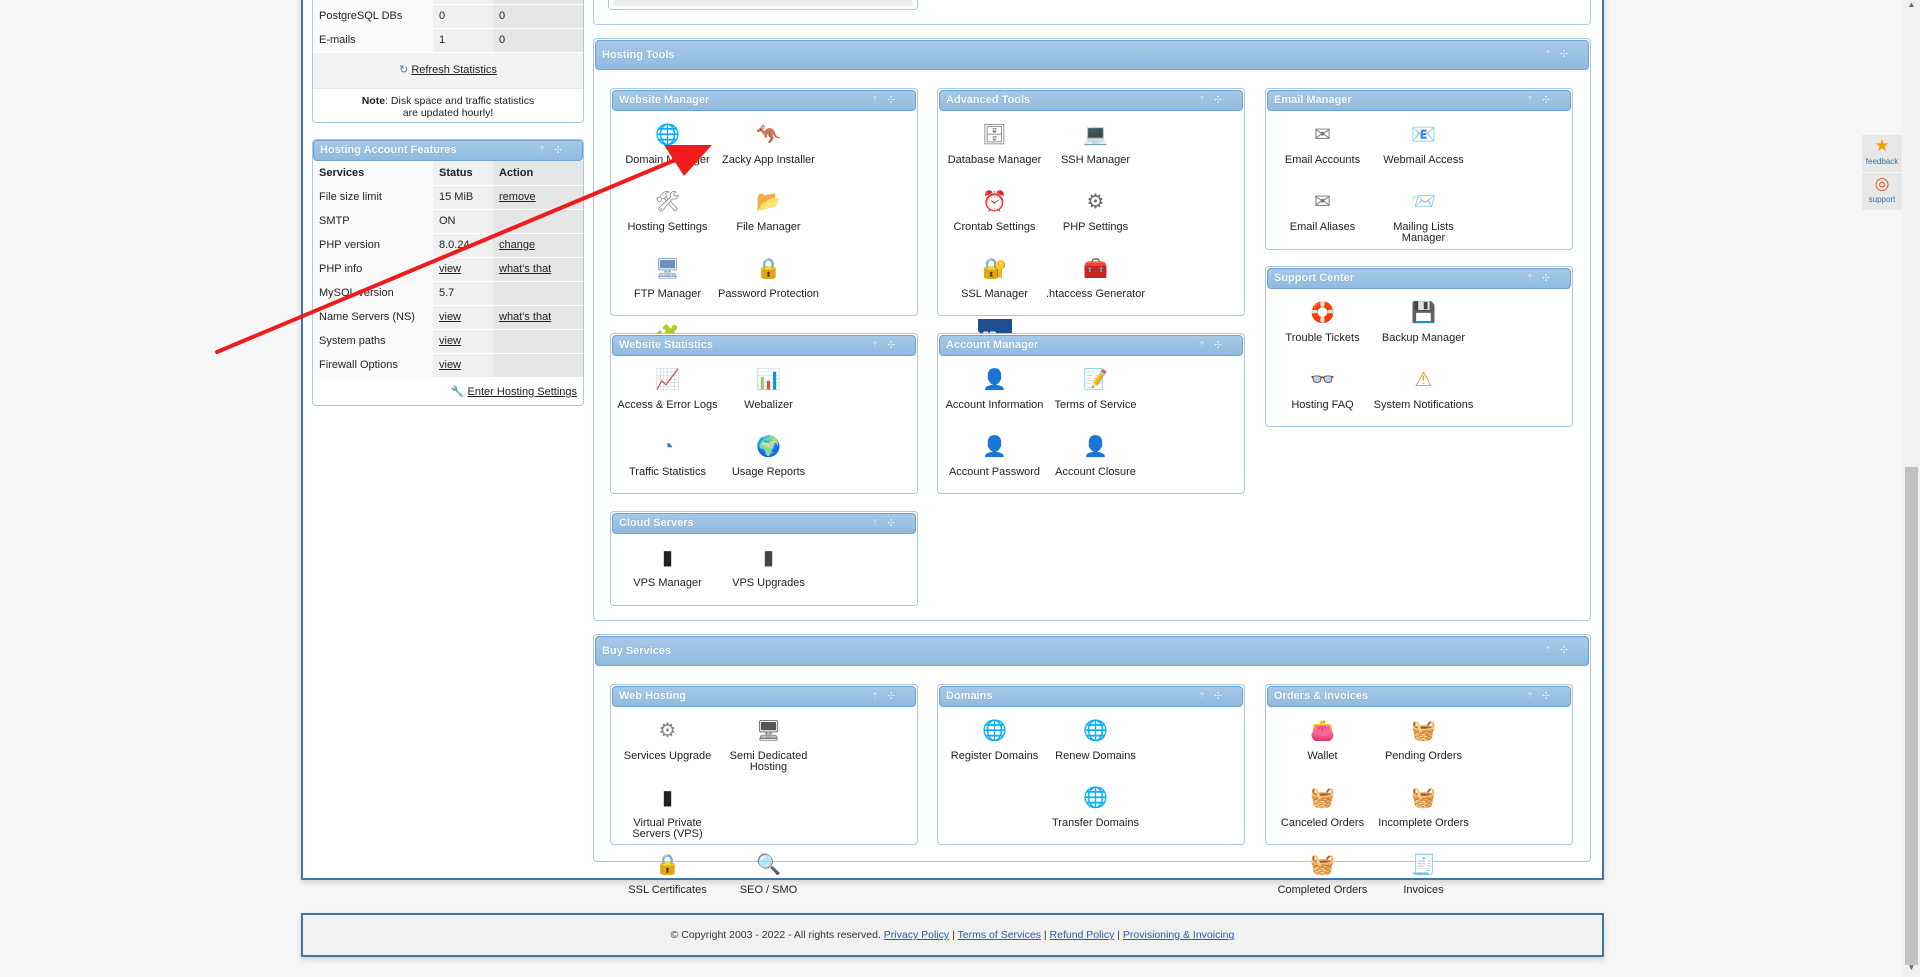  I want to click on tool-virtual-private-servers-vps: ▮ Virtual Private Servers (VPS), so click(667, 812).